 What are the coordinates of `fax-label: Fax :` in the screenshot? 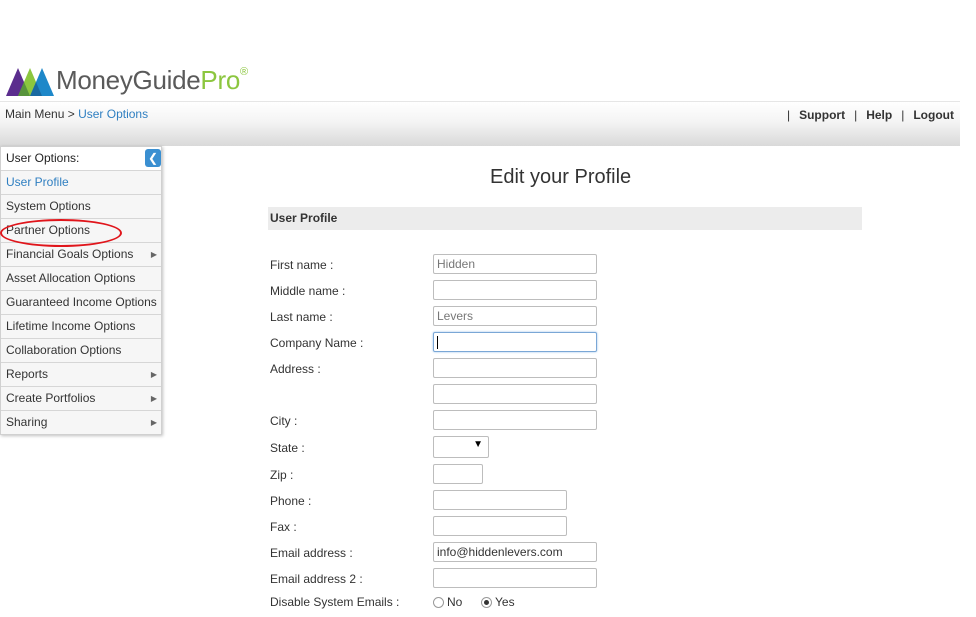 It's located at (283, 527).